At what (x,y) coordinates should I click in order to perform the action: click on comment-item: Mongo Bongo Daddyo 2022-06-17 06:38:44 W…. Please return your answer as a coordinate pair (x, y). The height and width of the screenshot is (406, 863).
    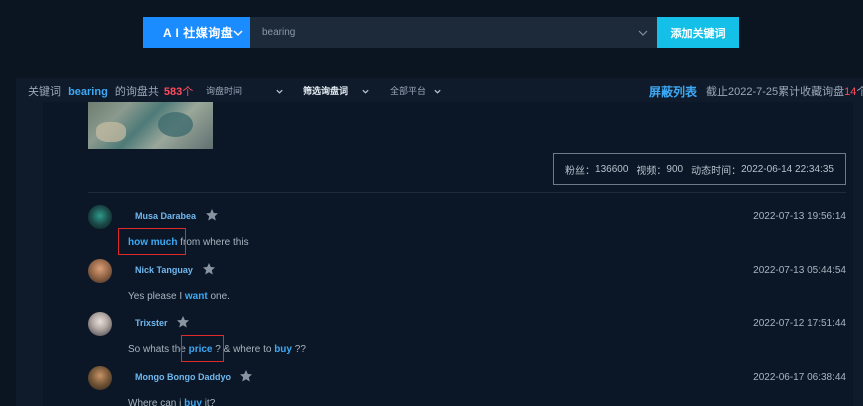
    Looking at the image, I should click on (468, 386).